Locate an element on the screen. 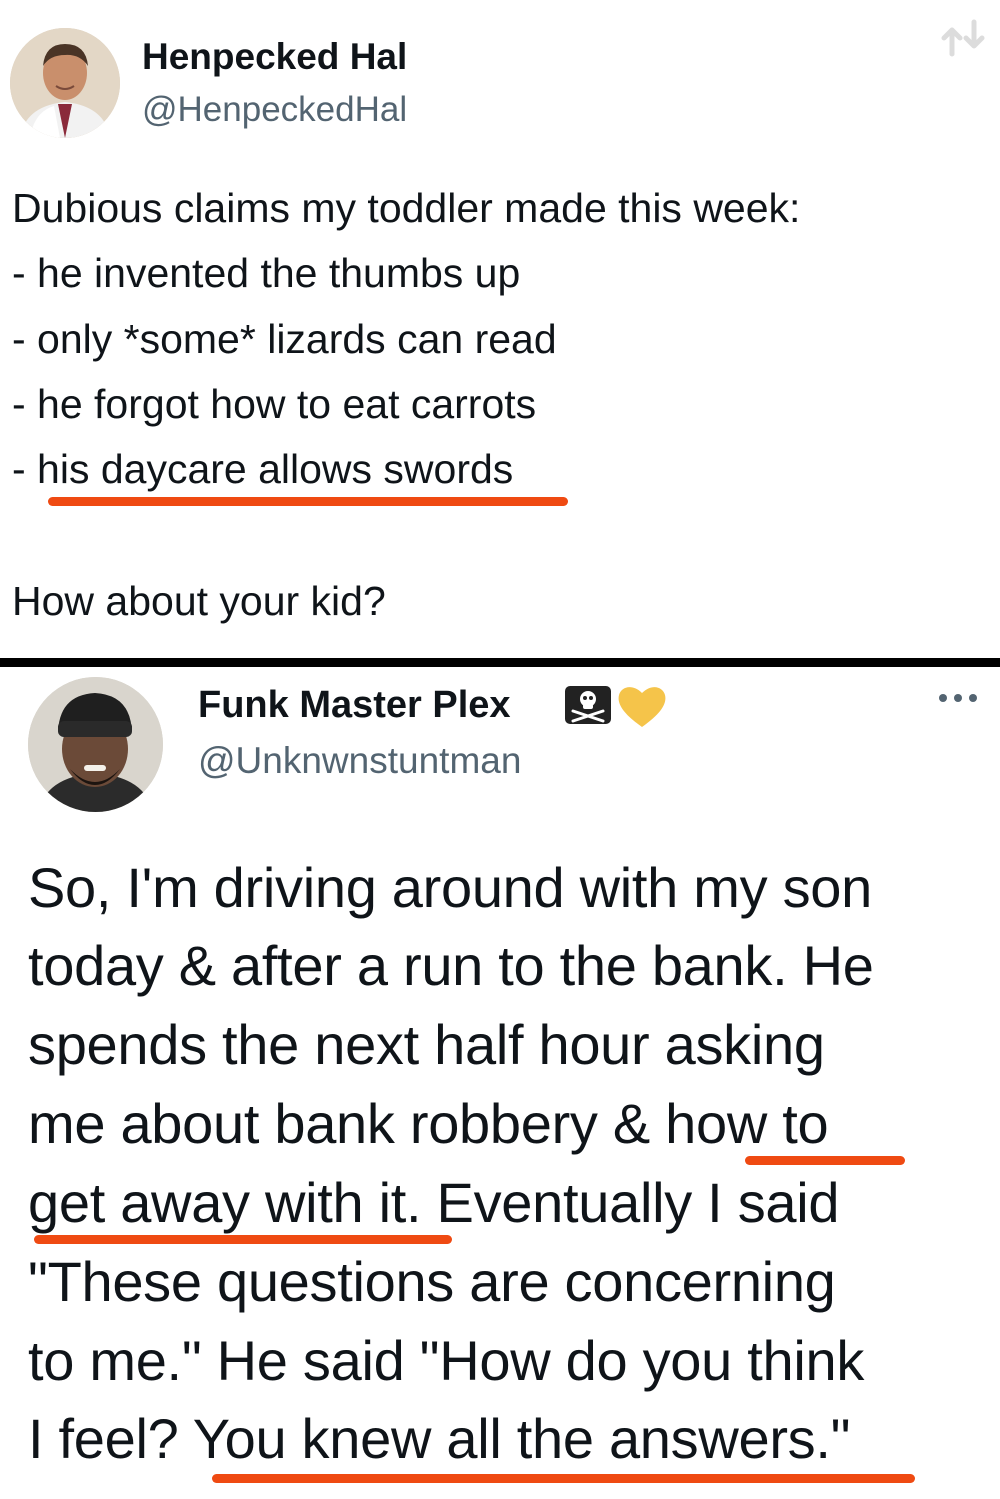 The image size is (1000, 1499). image-divider is located at coordinates (500, 662).